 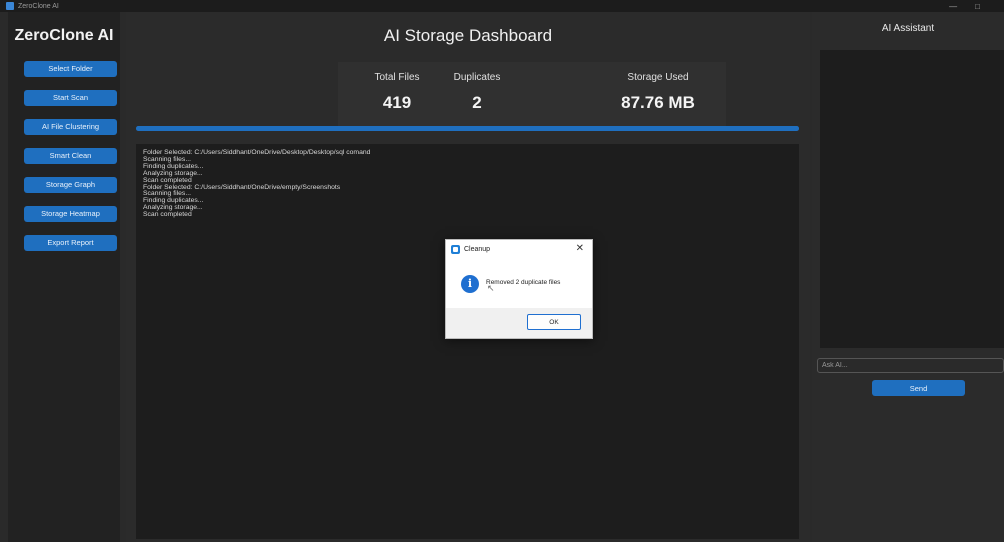 I want to click on maximize-icon: □, so click(x=977, y=6).